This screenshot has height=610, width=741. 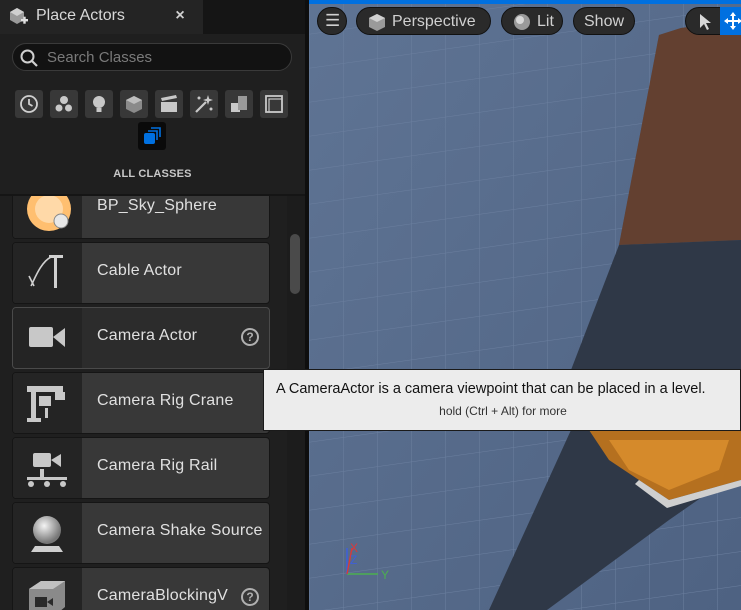 I want to click on view-mode-button: Perspective, so click(x=423, y=21).